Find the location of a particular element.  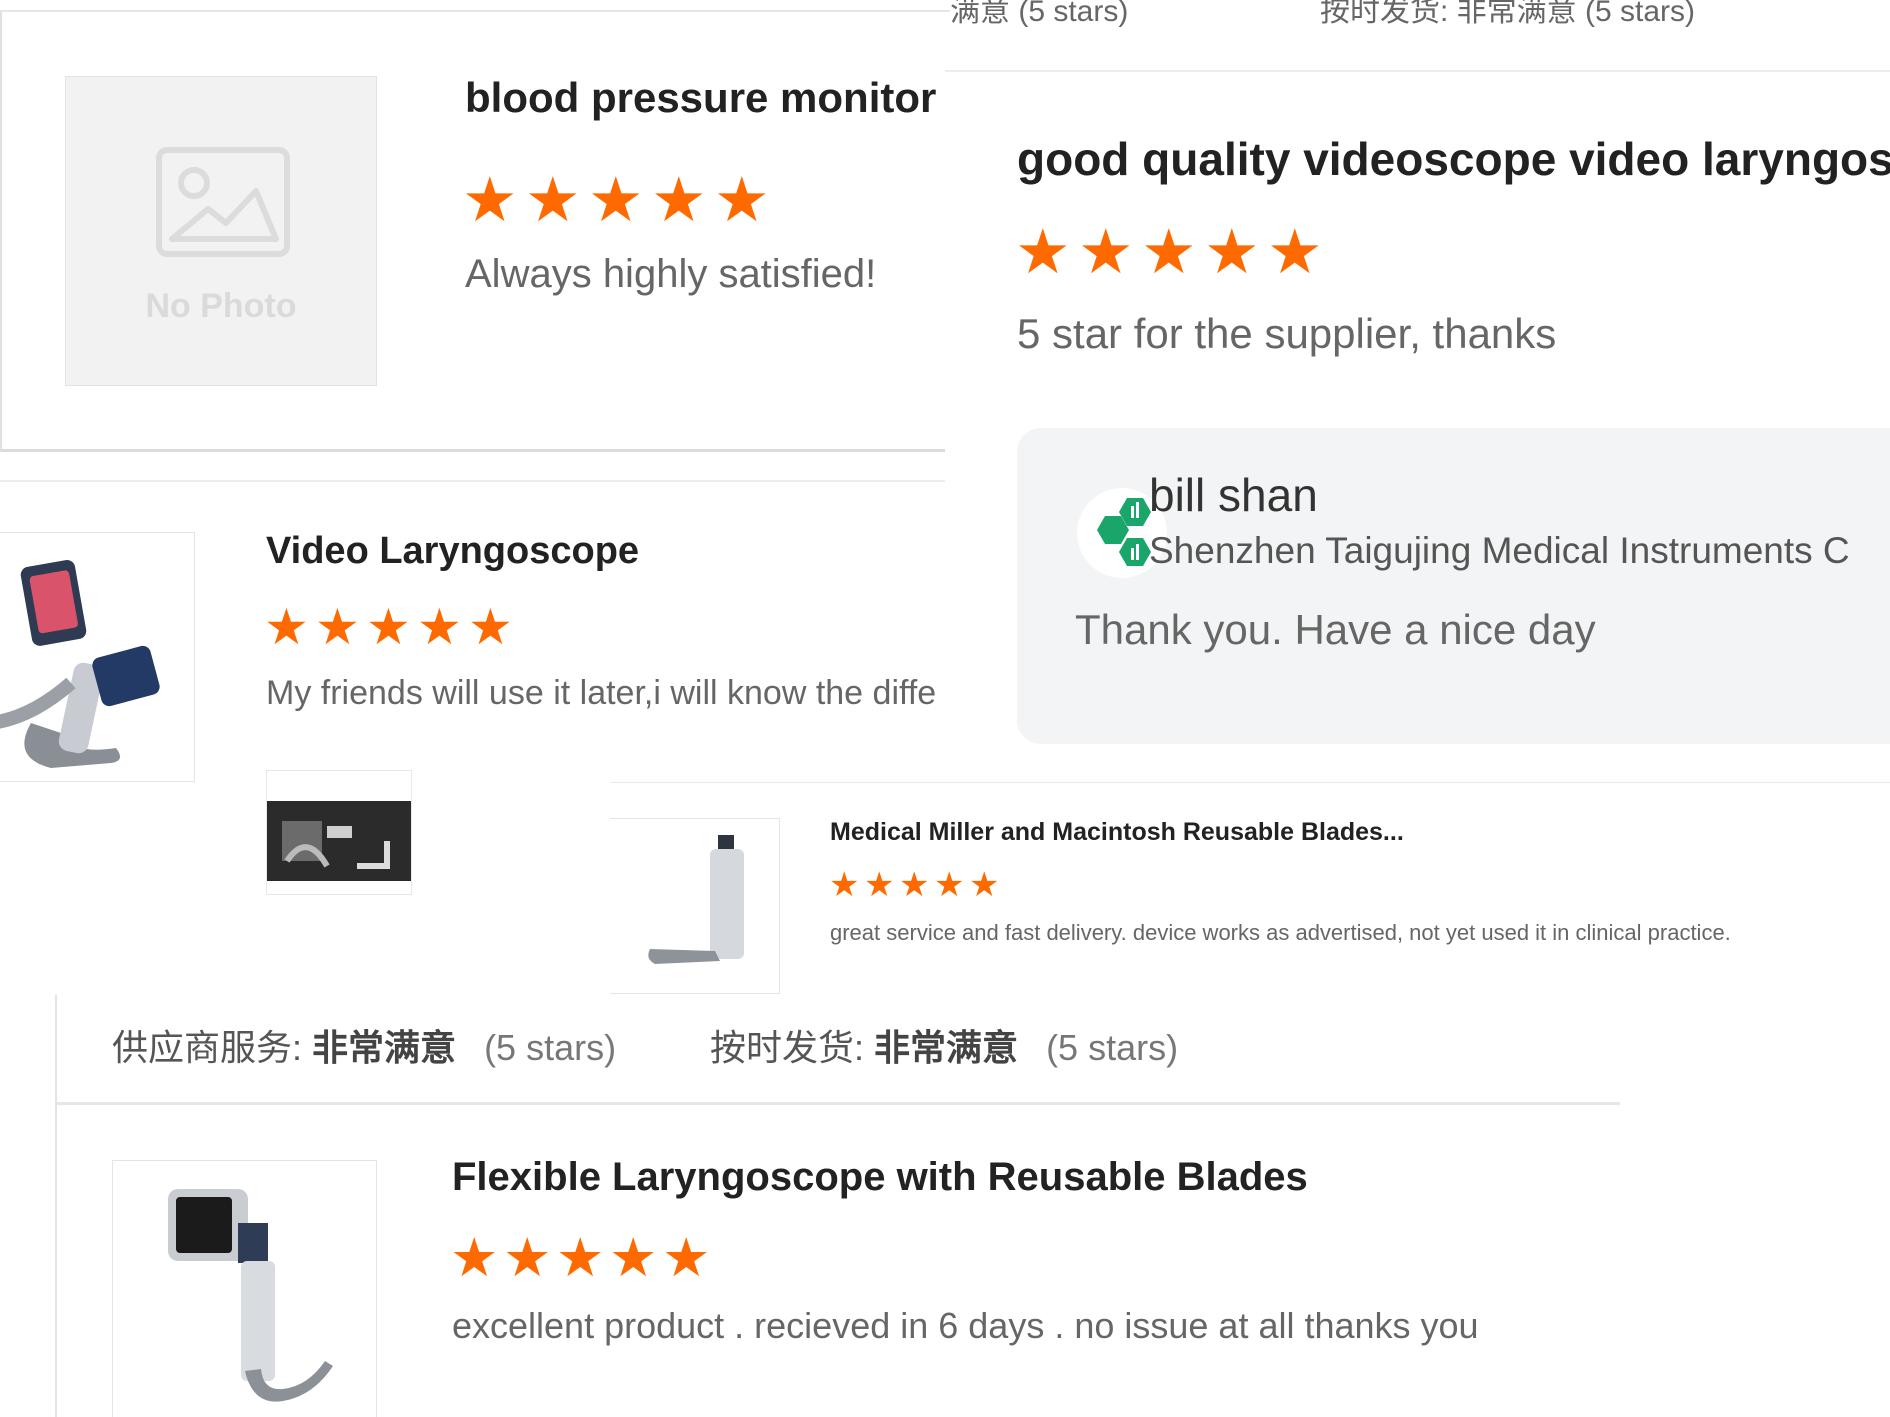

review-4-rating: ★ ★ ★ ★ ★ is located at coordinates (916, 885).